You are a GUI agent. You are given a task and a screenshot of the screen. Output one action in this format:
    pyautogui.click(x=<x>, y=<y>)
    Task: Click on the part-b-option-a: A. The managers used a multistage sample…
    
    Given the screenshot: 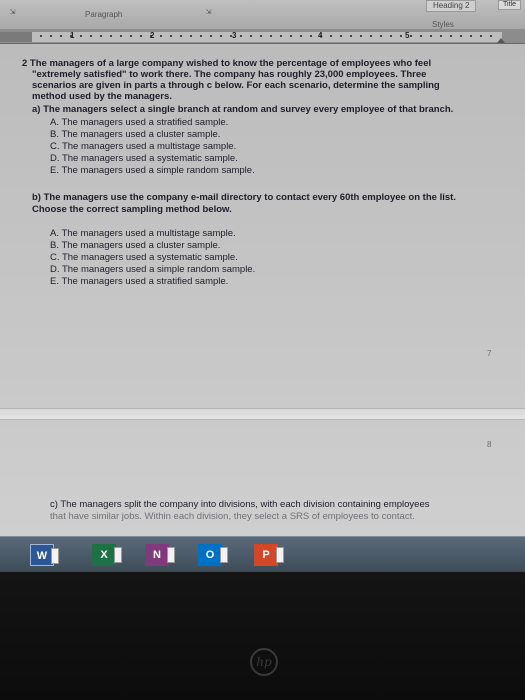 What is the action you would take?
    pyautogui.click(x=143, y=233)
    